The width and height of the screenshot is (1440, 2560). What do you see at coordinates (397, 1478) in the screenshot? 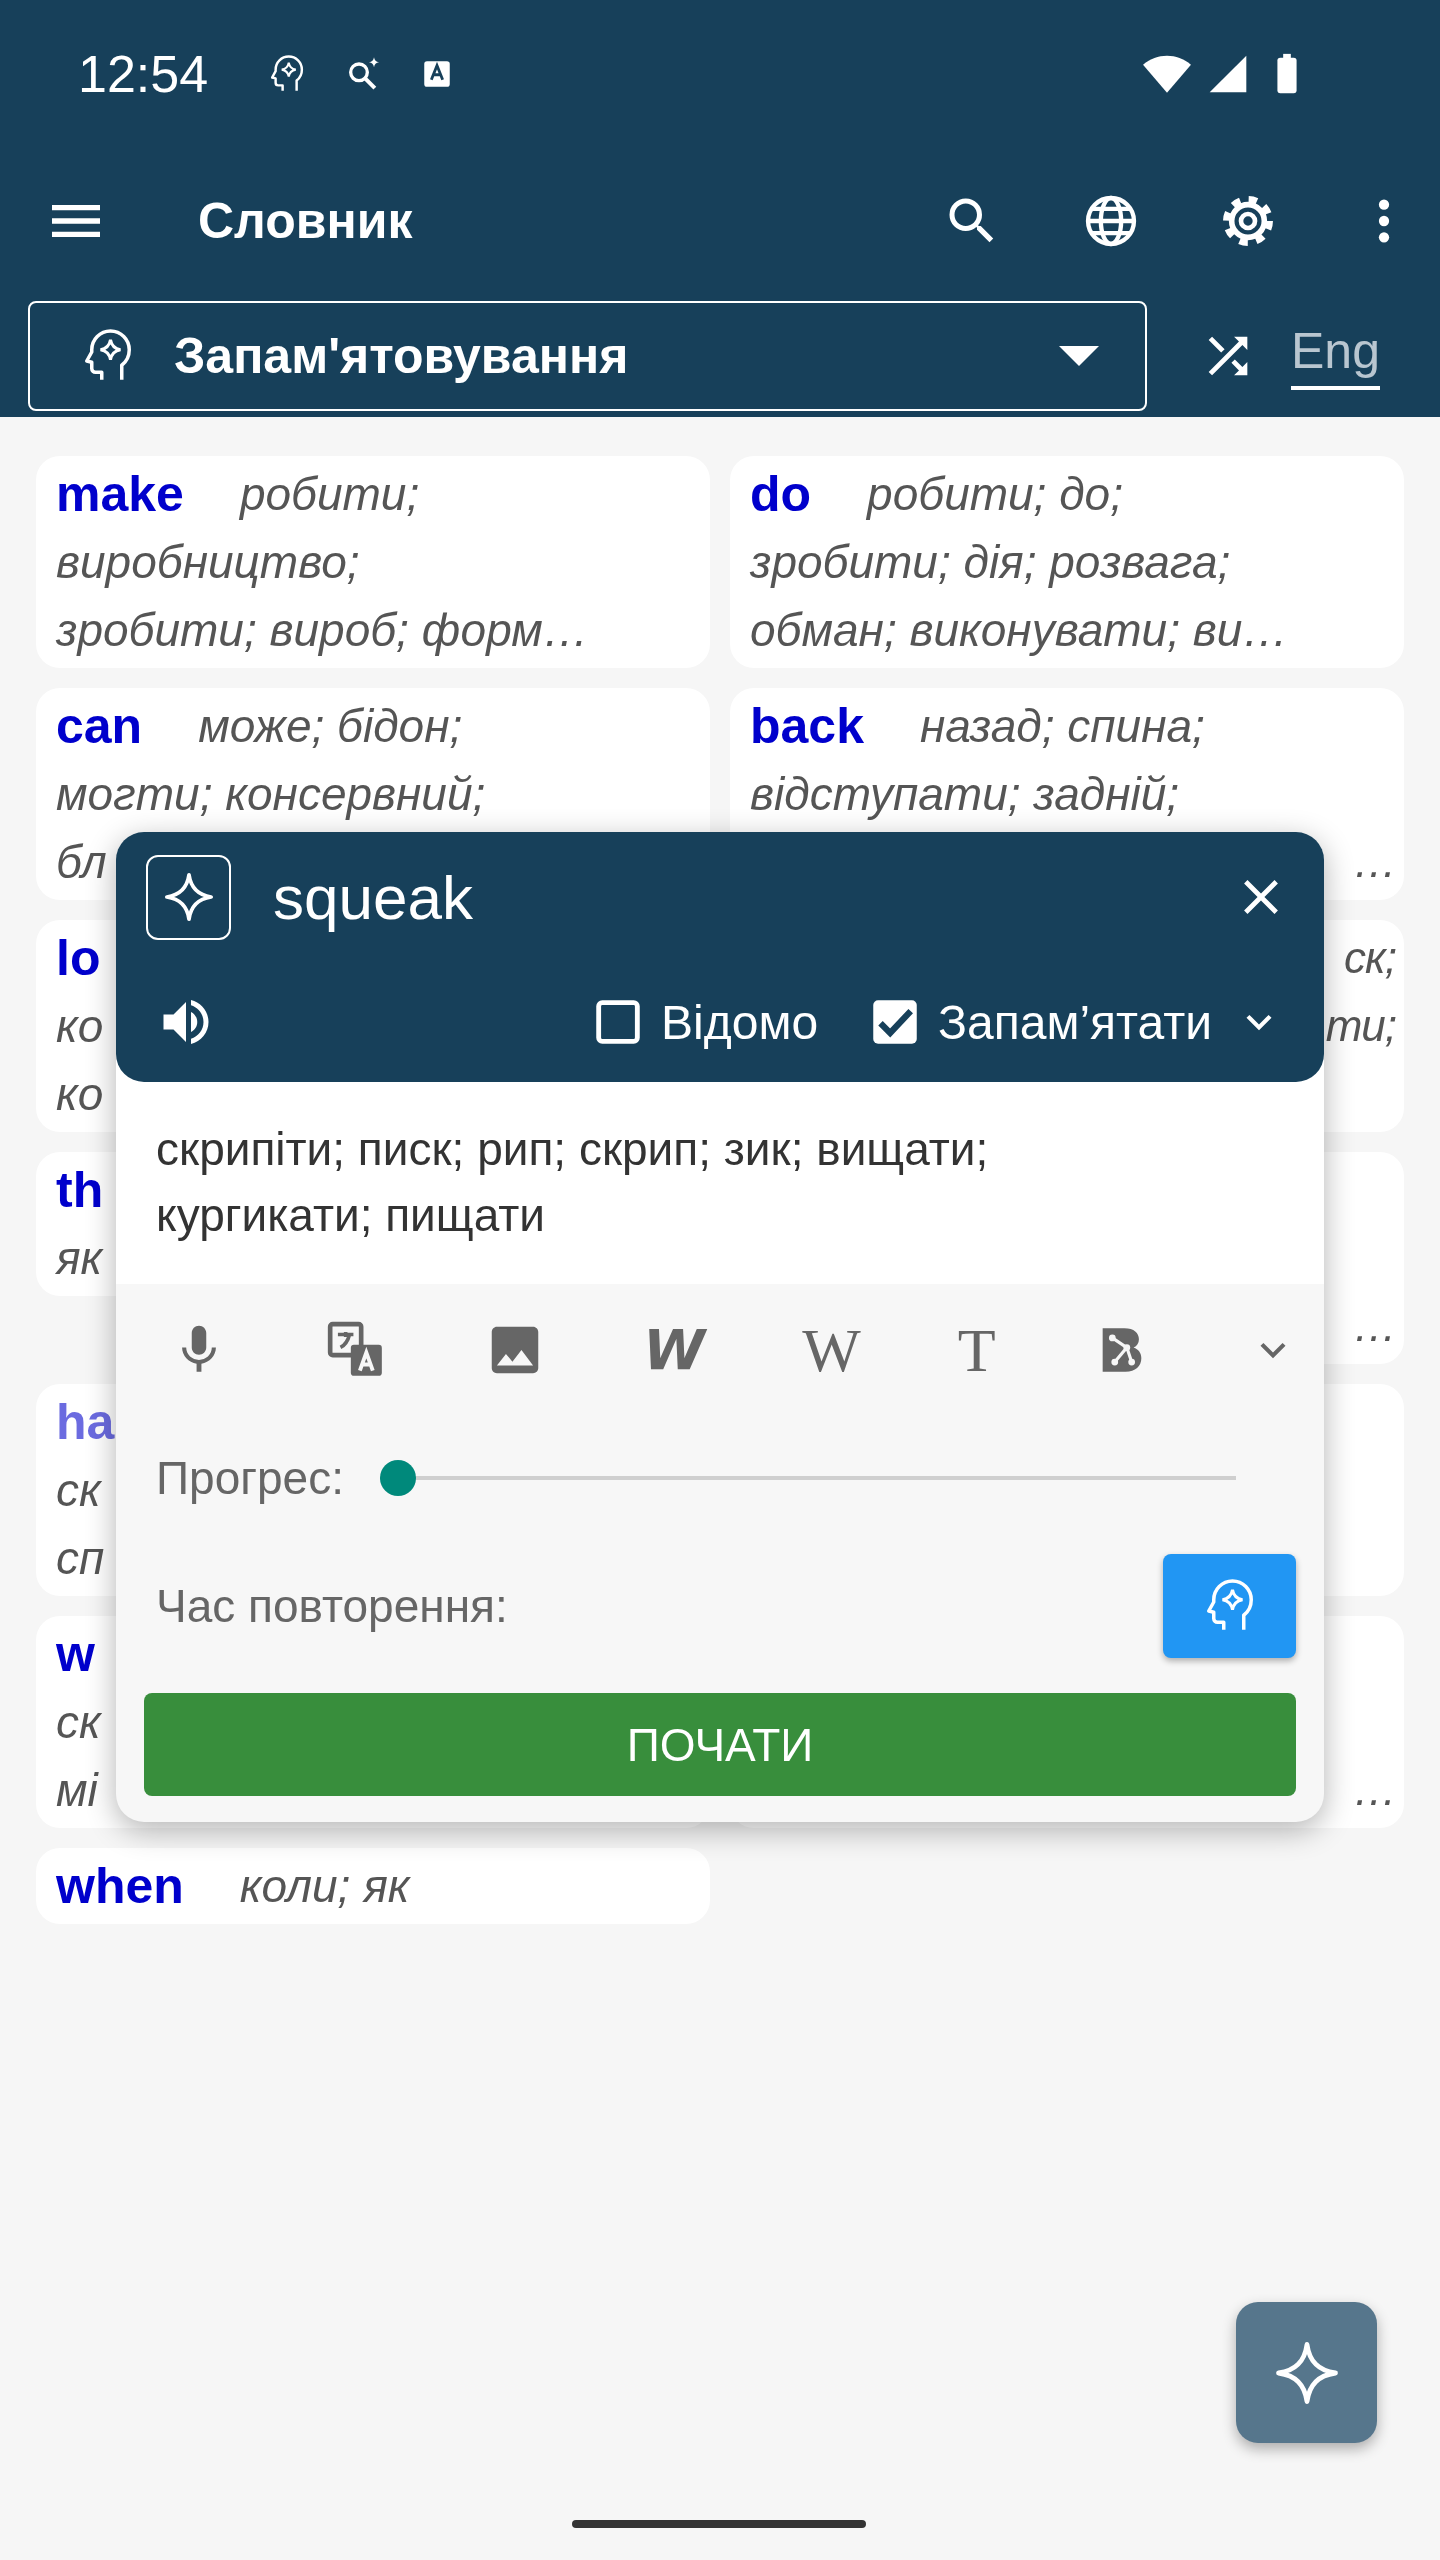
I see `slider-thumb` at bounding box center [397, 1478].